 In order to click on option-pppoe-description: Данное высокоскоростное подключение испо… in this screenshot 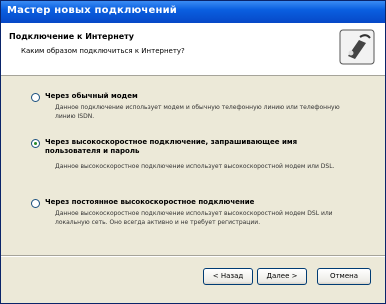, I will do `click(195, 166)`.